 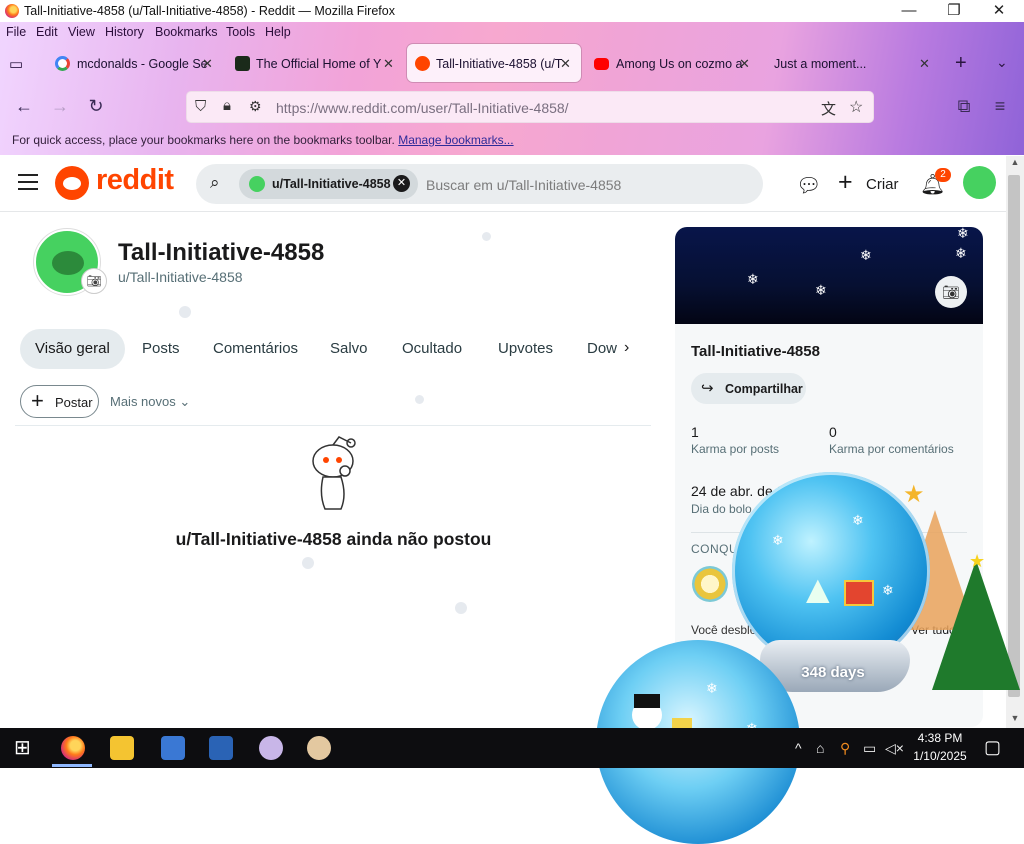 I want to click on menu-help: Help, so click(x=278, y=32).